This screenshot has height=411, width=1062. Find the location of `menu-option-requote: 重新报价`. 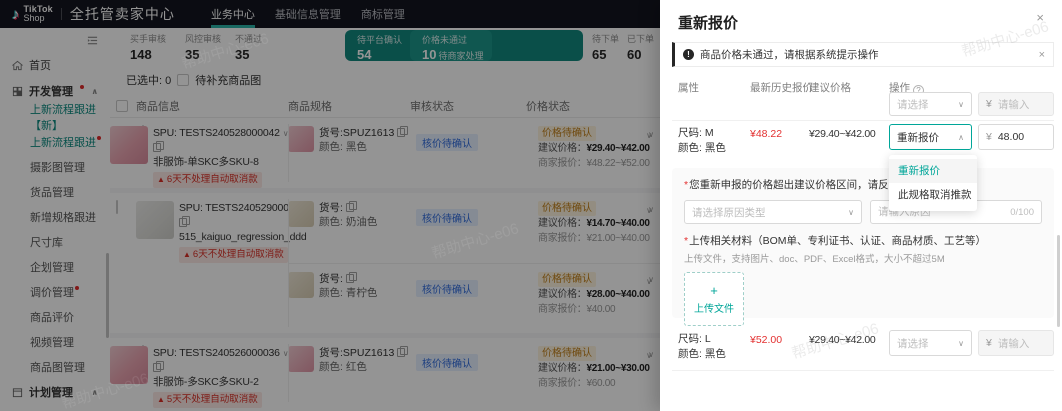

menu-option-requote: 重新报价 is located at coordinates (933, 171).